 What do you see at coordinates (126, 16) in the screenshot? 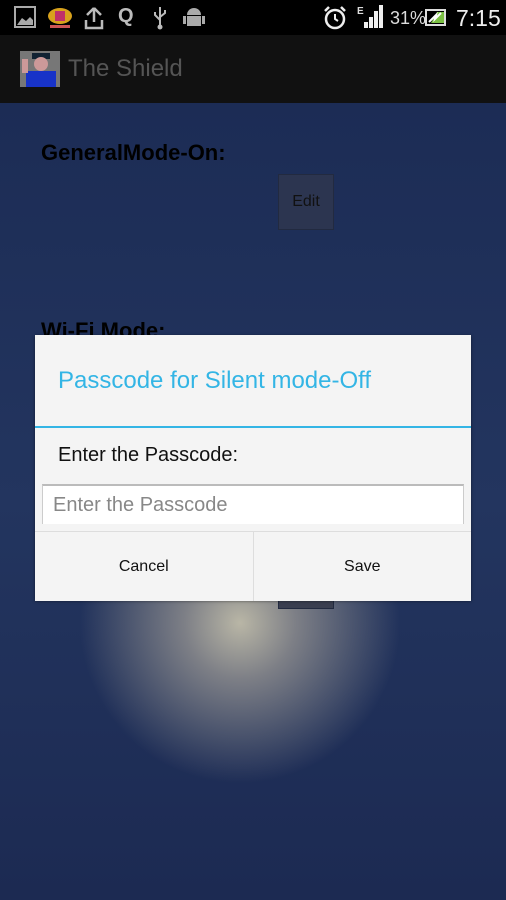
I see `q-app-icon: Q` at bounding box center [126, 16].